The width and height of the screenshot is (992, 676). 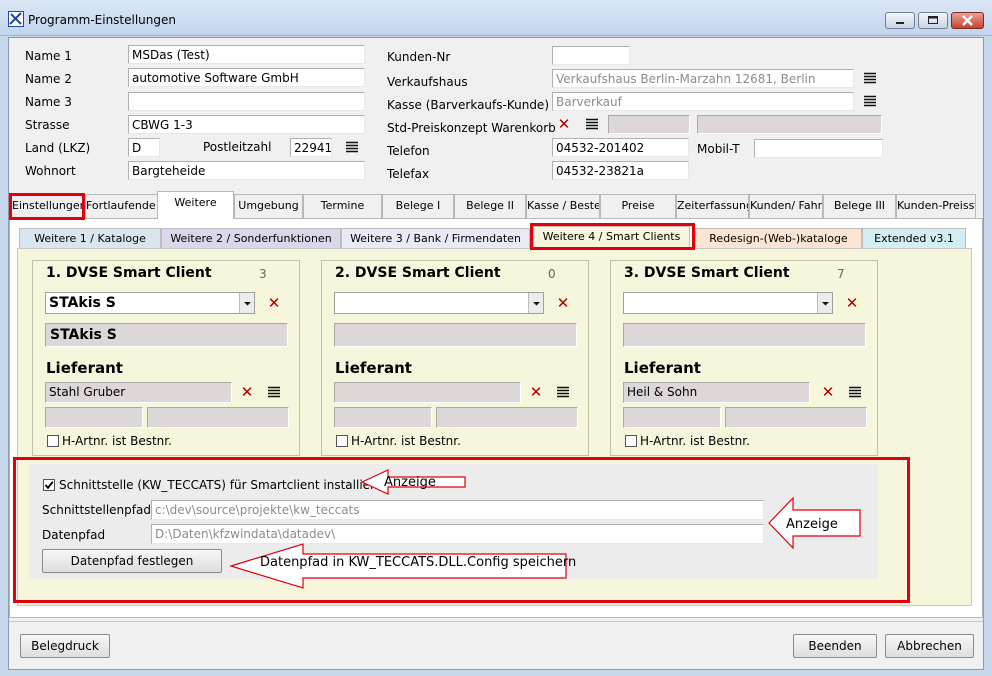 I want to click on name2-label: Name 2, so click(x=48, y=79).